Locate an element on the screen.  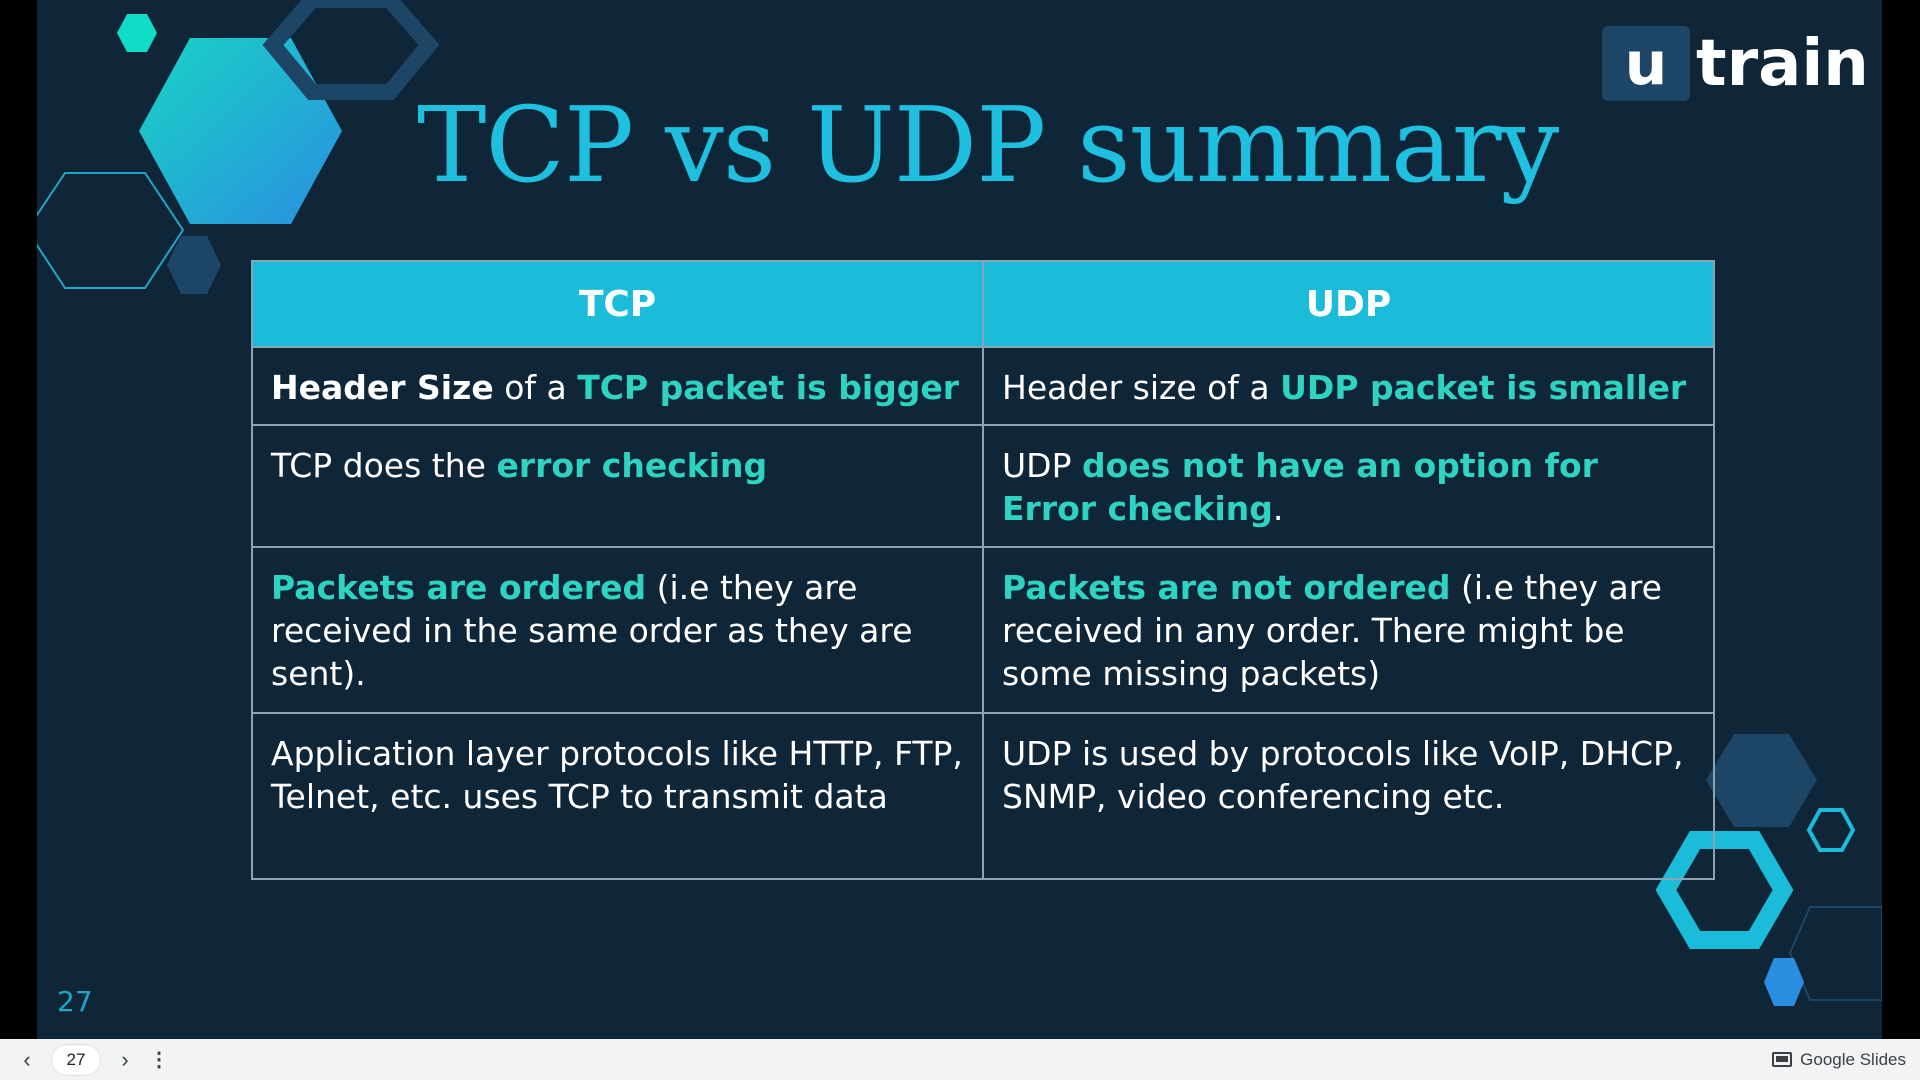
slide-title: TCP vs UDP summary is located at coordinates (988, 145).